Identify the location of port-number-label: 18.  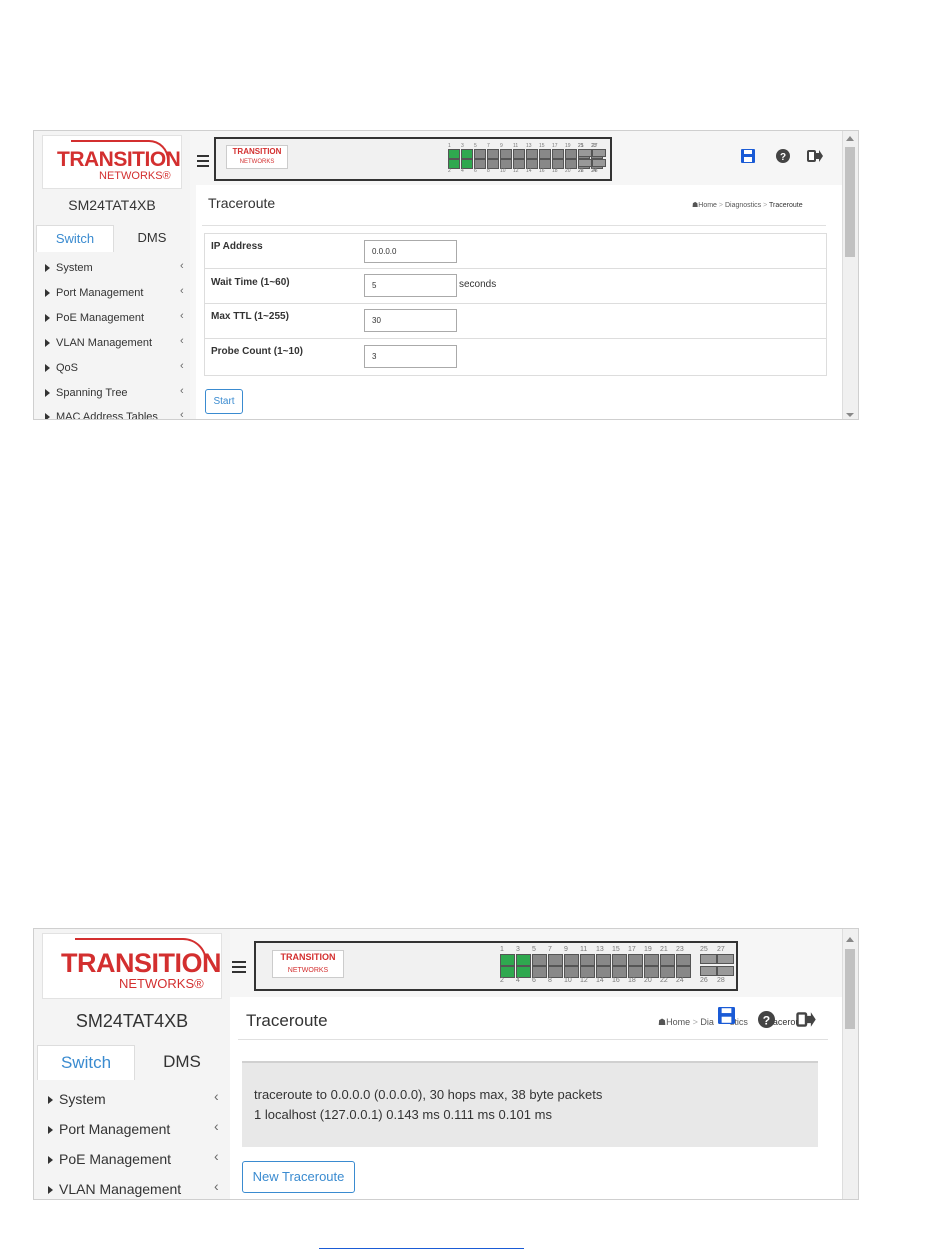
(632, 980).